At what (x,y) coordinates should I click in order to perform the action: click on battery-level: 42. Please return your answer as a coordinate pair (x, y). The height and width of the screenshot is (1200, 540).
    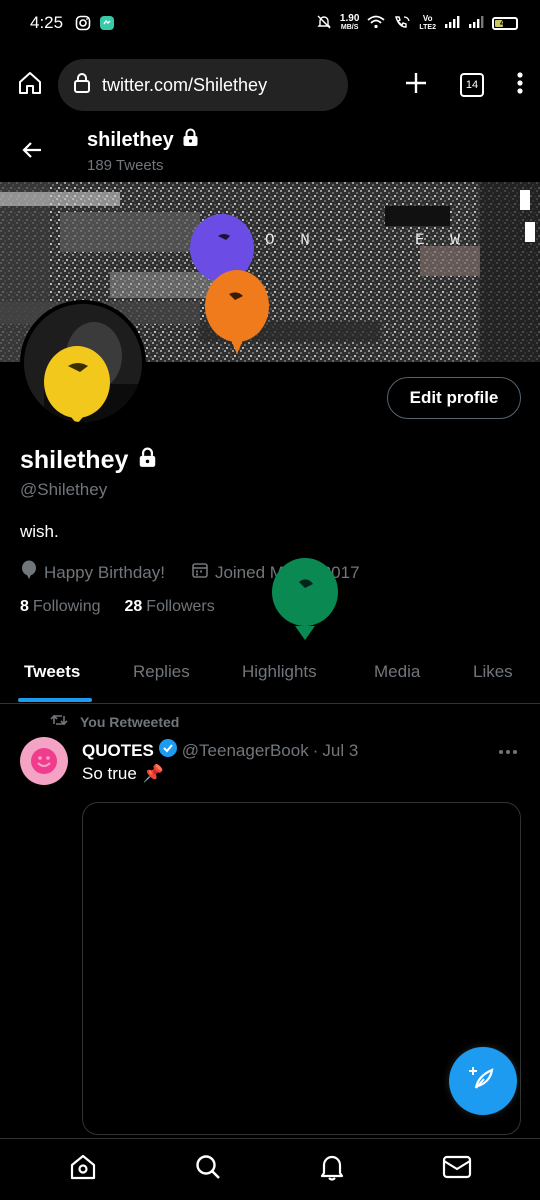
    Looking at the image, I should click on (504, 22).